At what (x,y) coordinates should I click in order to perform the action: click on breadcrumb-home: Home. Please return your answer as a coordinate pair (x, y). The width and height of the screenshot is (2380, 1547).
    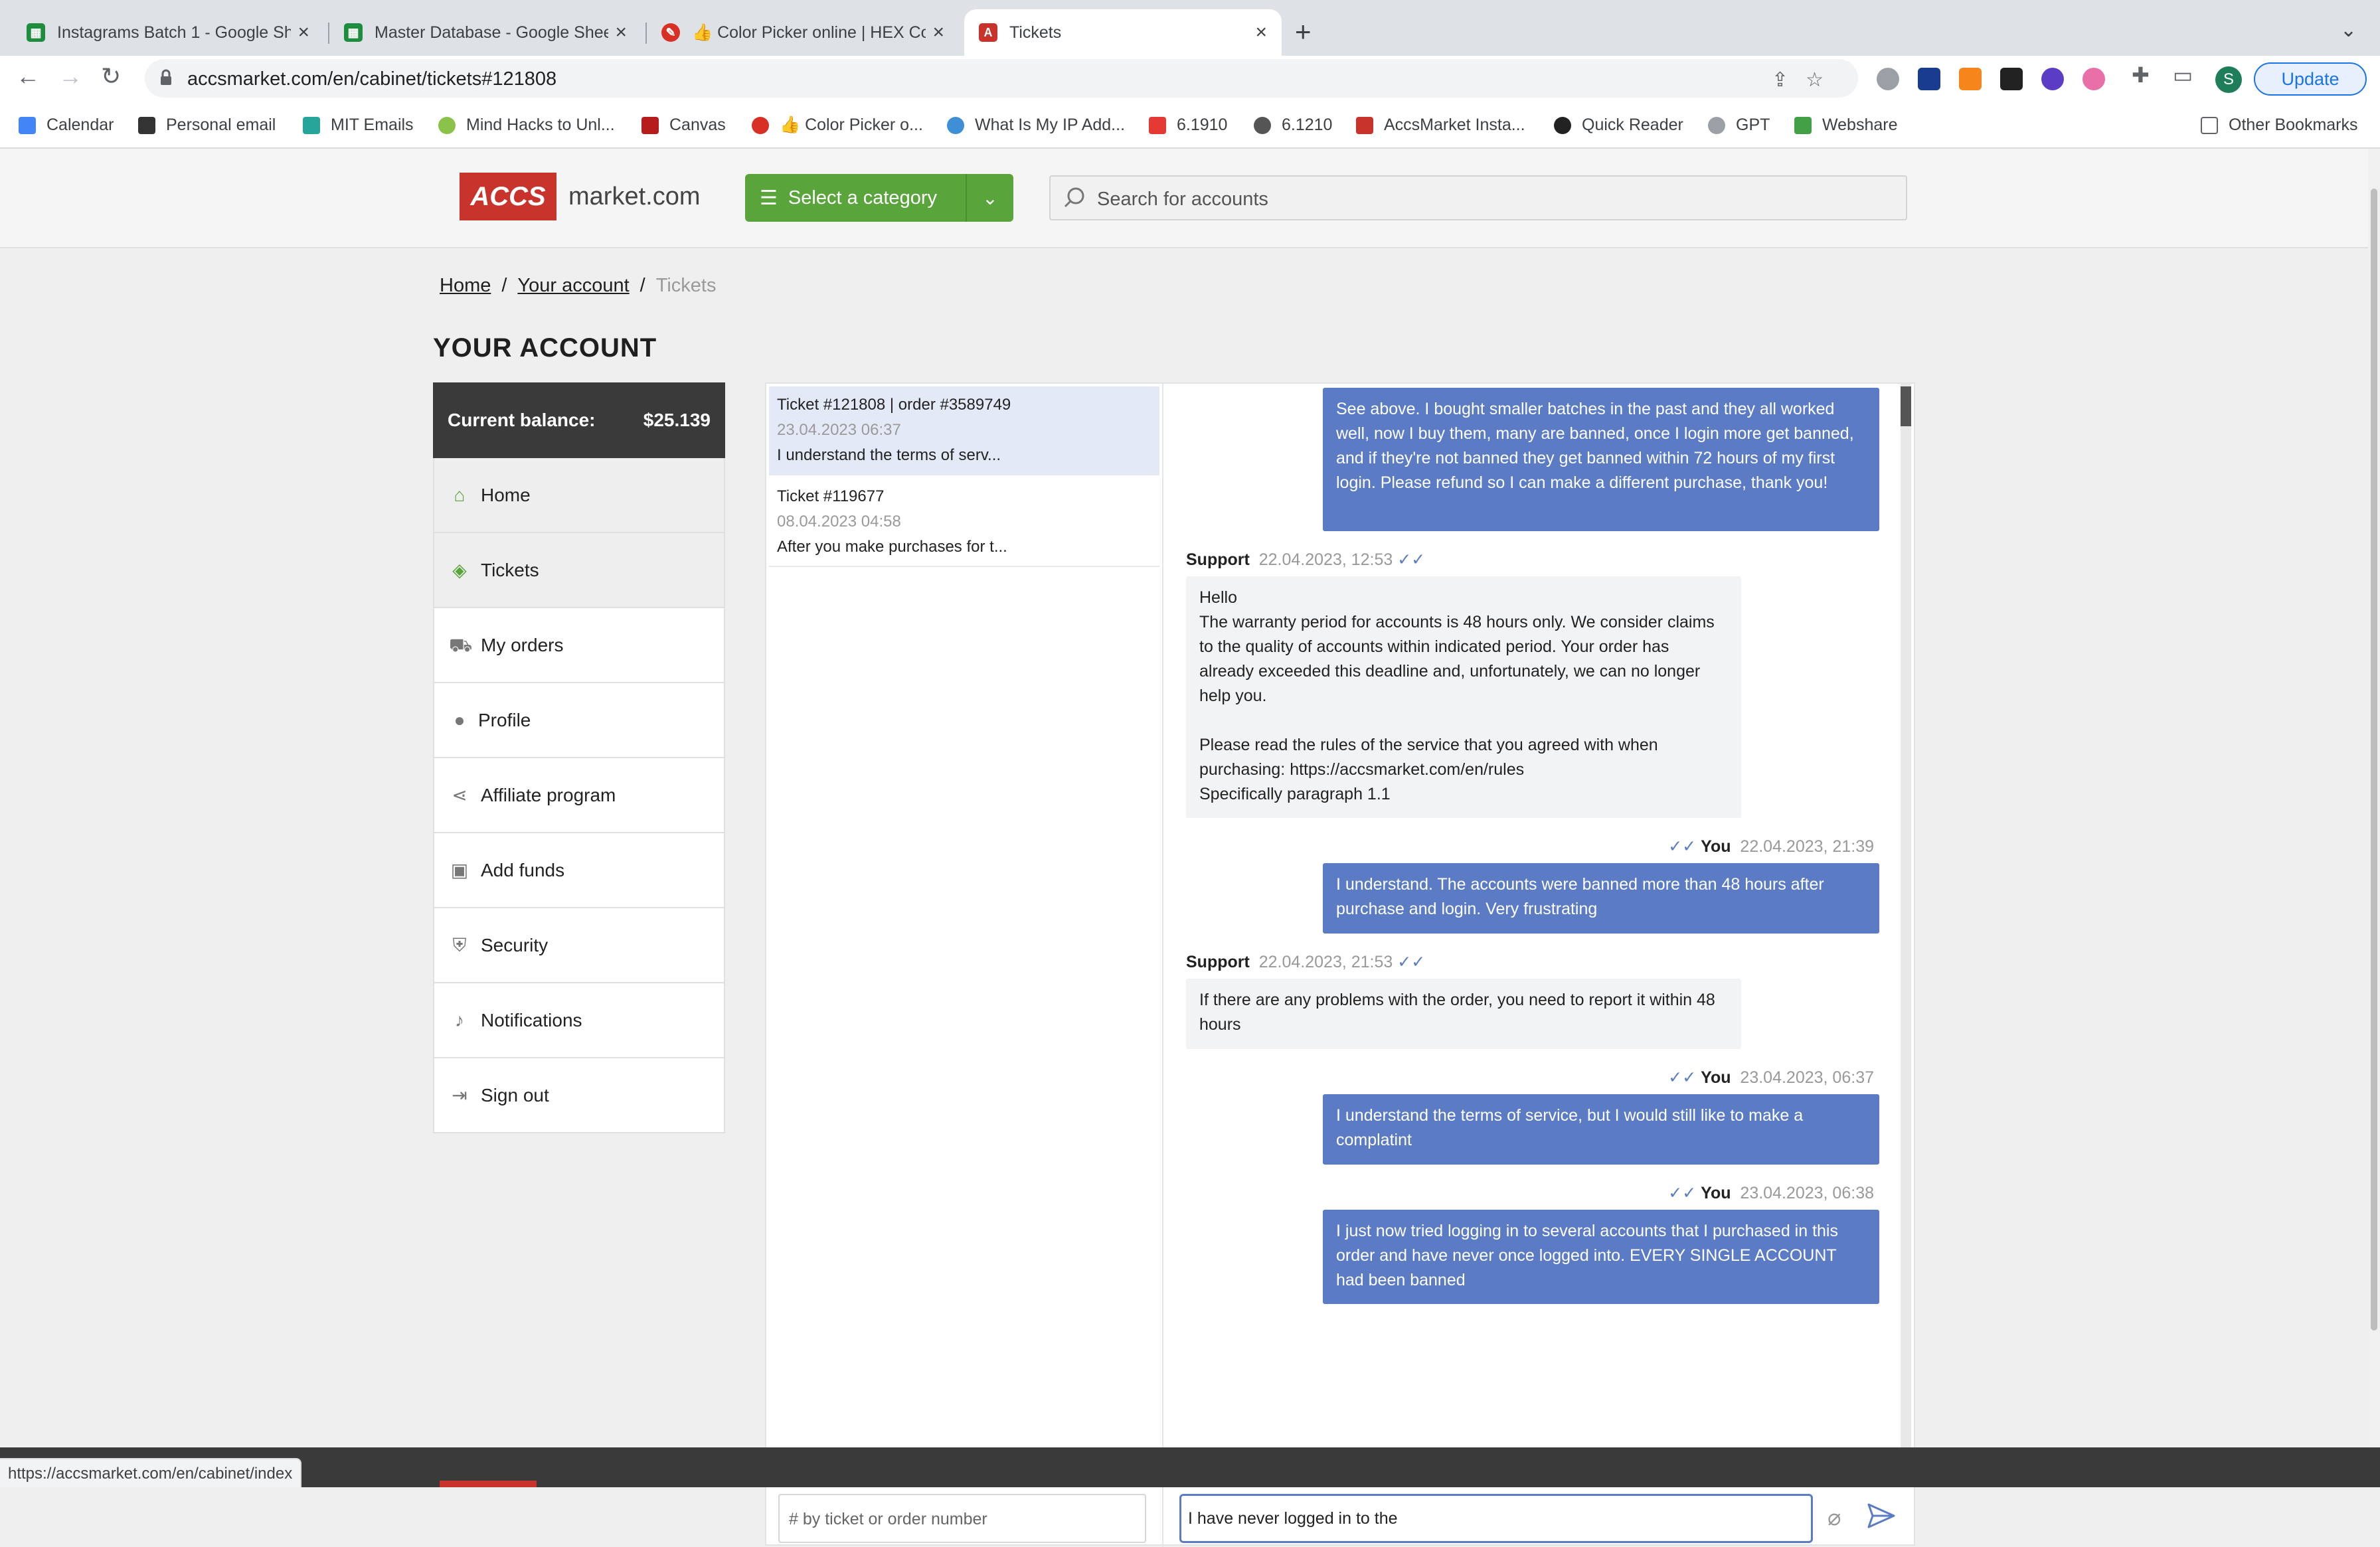
    Looking at the image, I should click on (465, 285).